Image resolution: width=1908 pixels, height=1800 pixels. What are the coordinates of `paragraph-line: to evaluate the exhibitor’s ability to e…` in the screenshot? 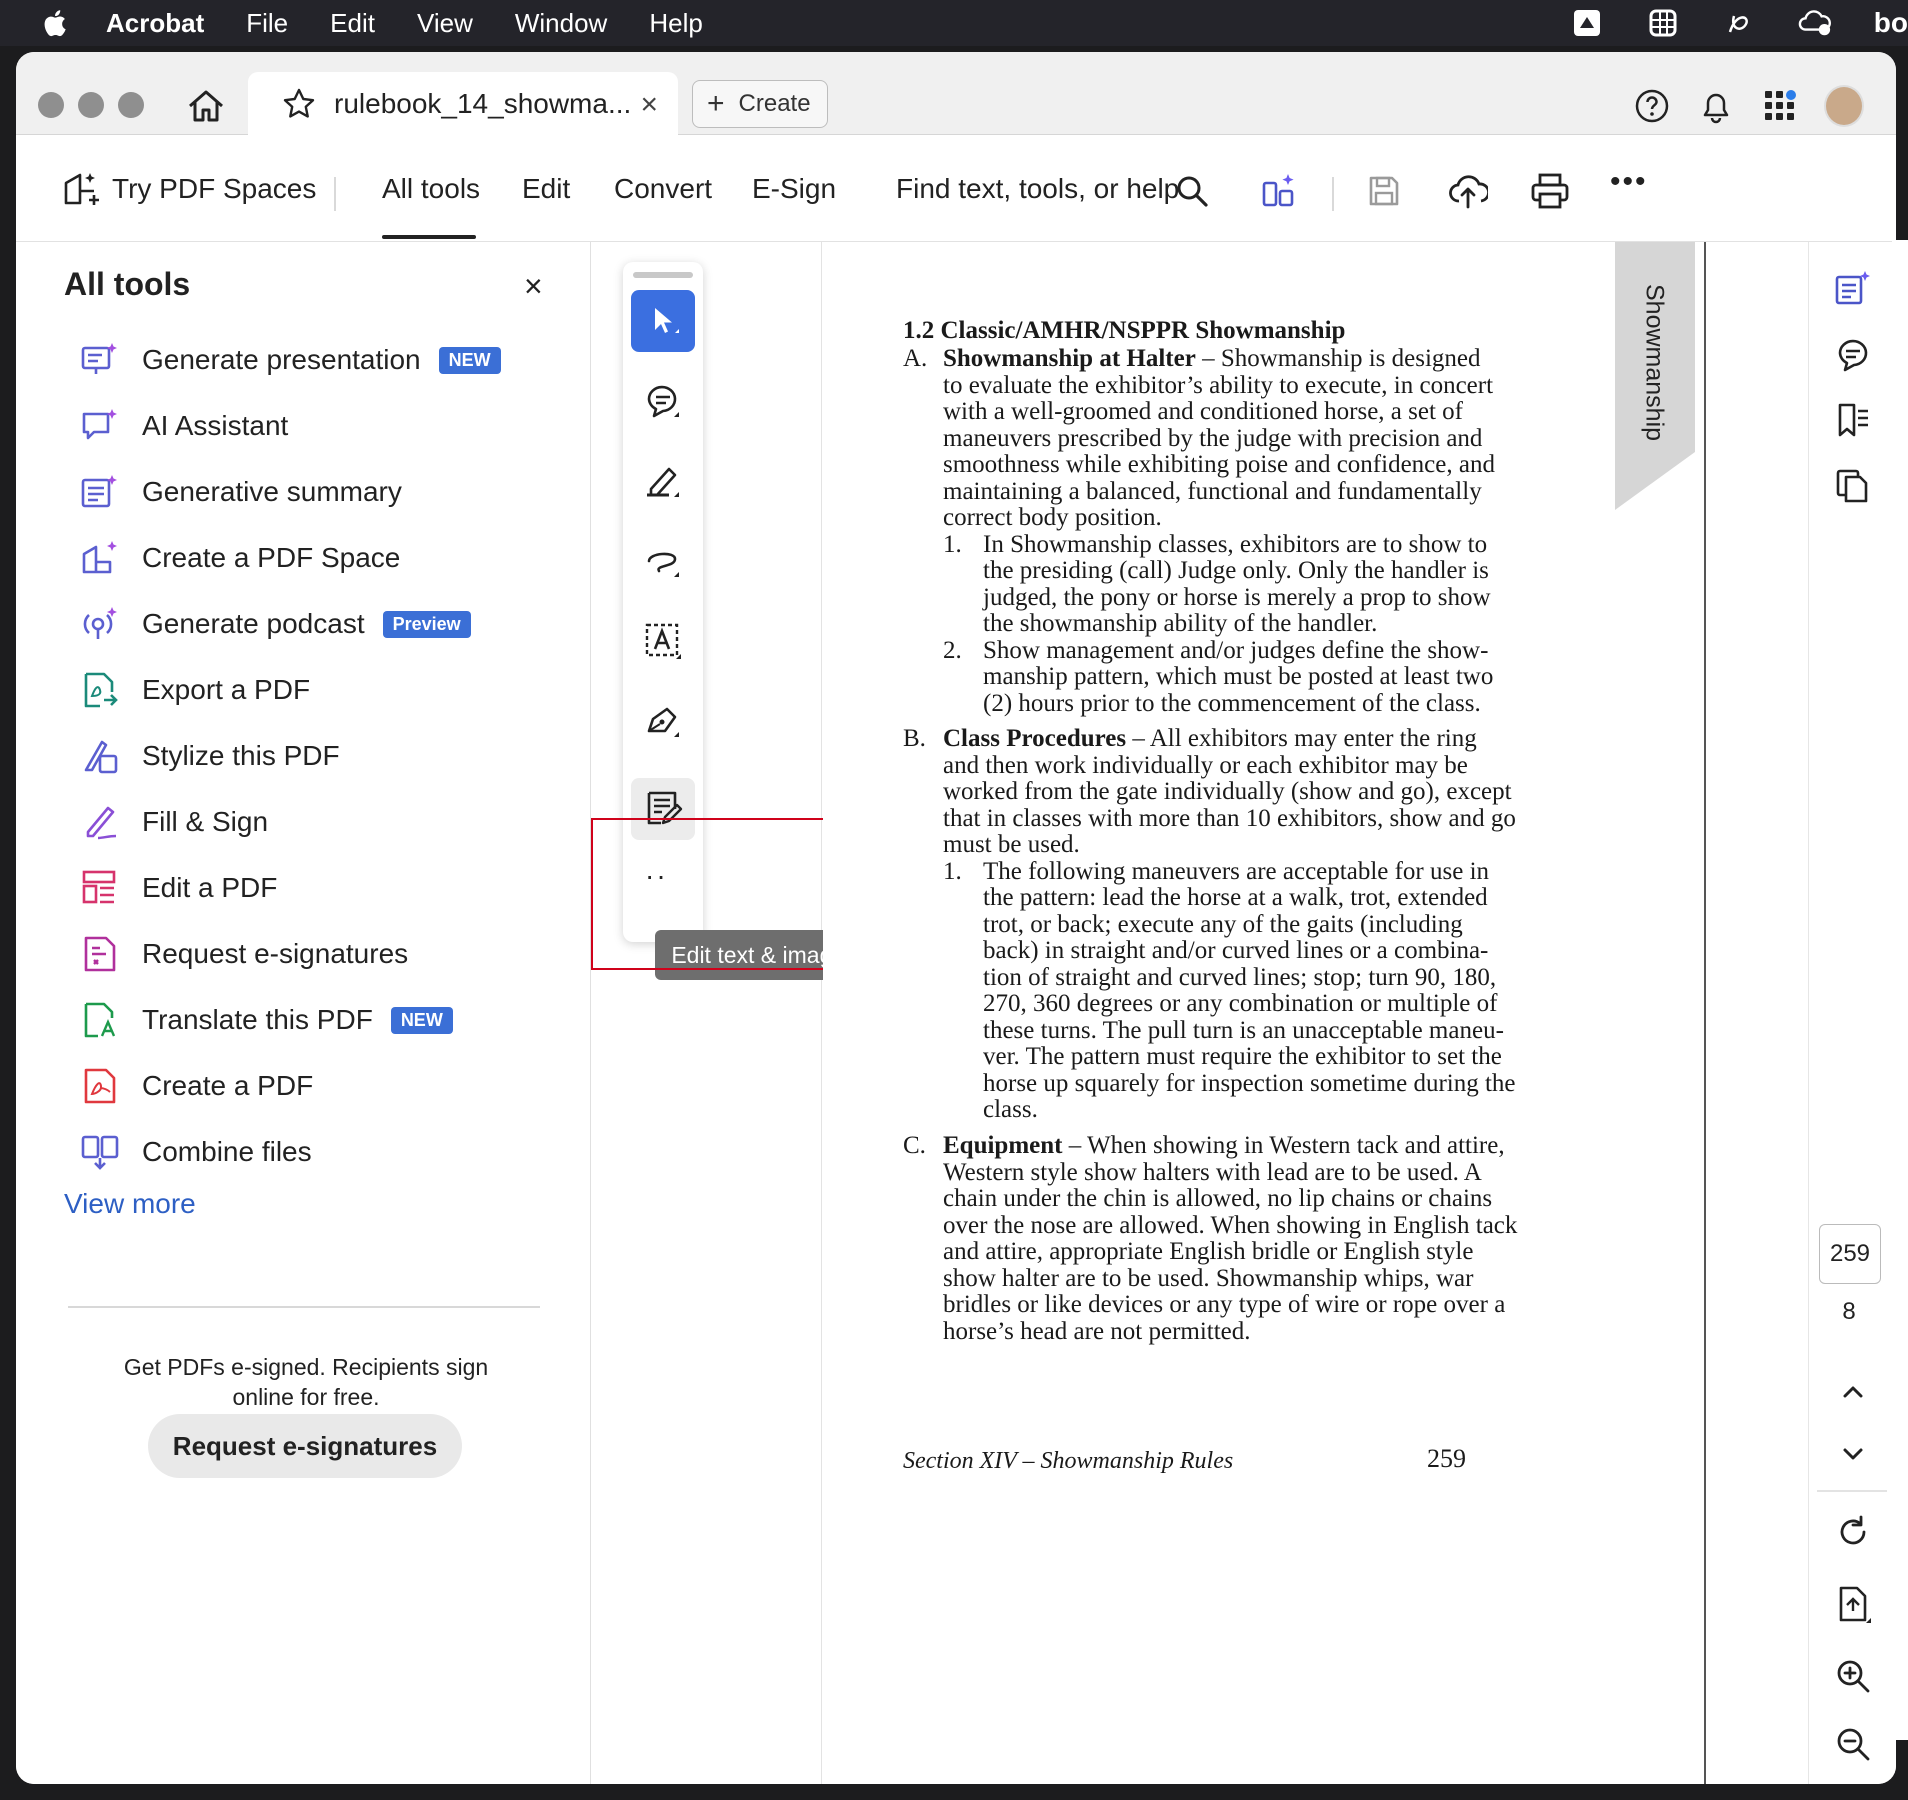 It's located at (1218, 385).